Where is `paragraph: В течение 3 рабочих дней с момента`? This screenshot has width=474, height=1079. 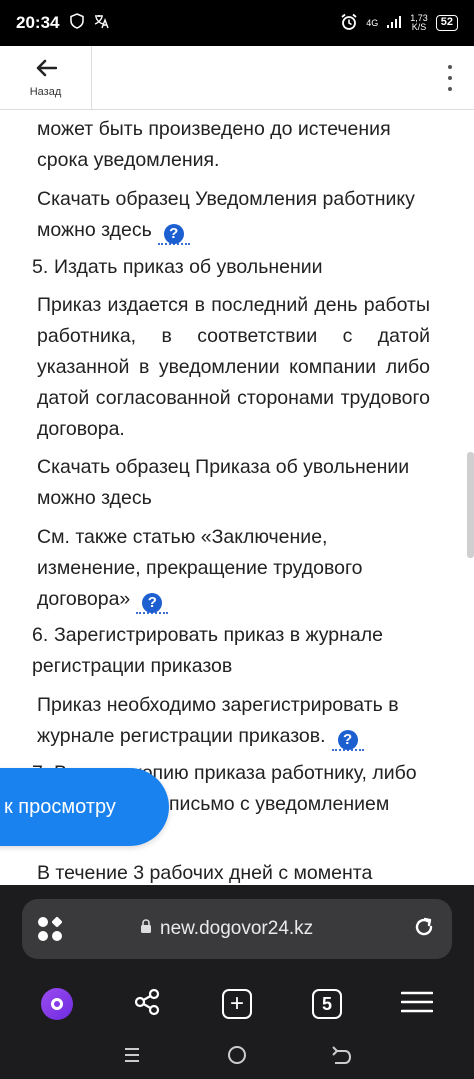
paragraph: В течение 3 рабочих дней с момента is located at coordinates (205, 873).